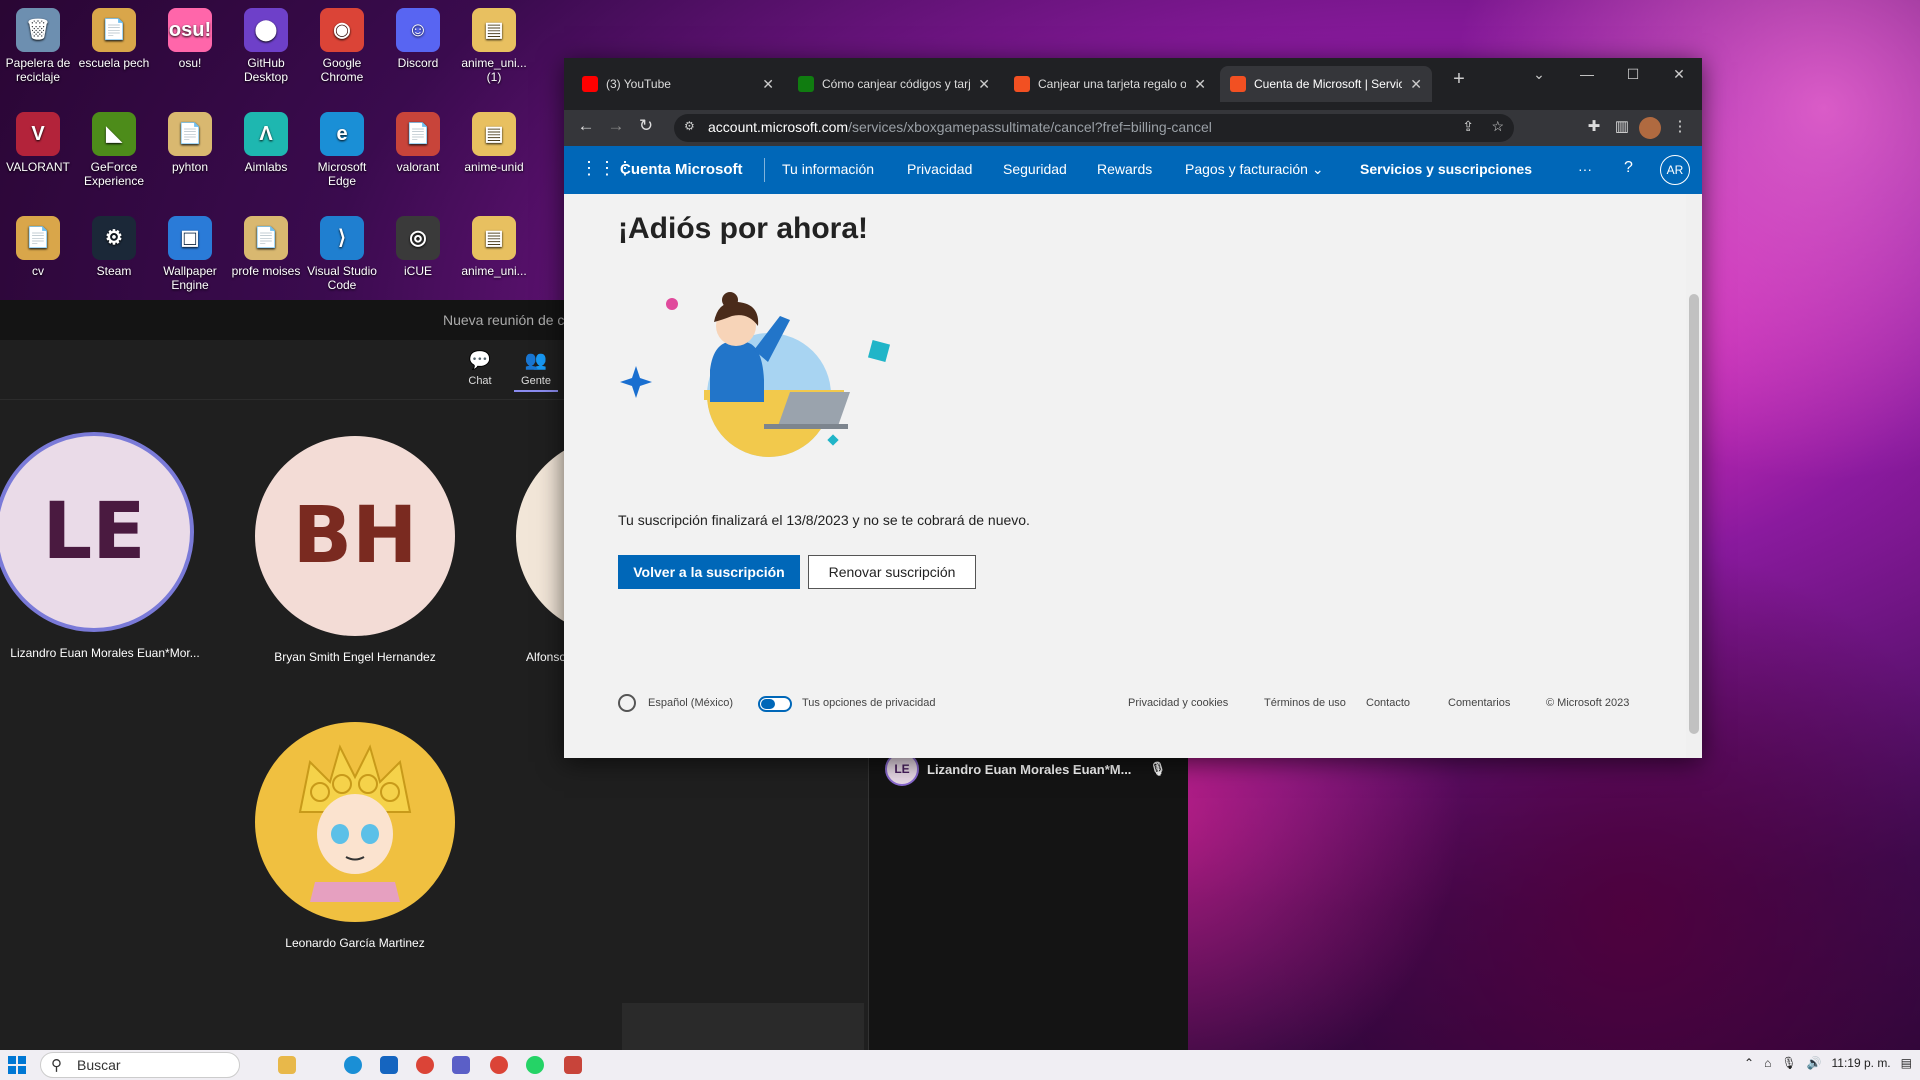 The image size is (1920, 1080). What do you see at coordinates (1479, 703) in the screenshot?
I see `feedback-link: Comentarios` at bounding box center [1479, 703].